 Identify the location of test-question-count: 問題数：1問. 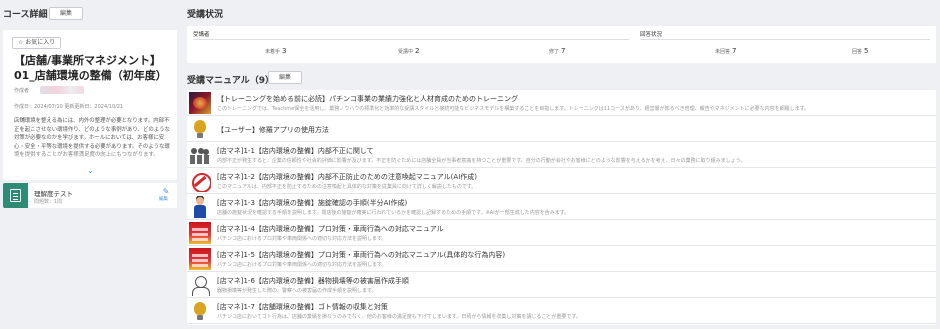
(48, 202).